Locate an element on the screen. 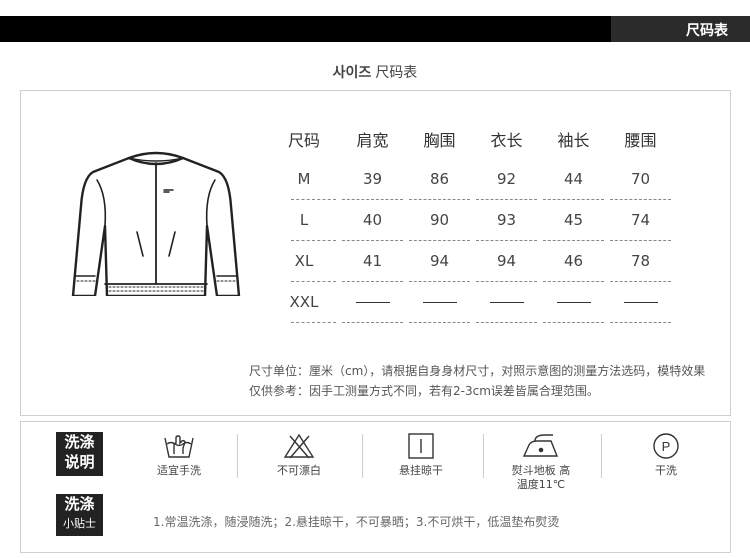 The width and height of the screenshot is (750, 558). page-title: 사이즈 尺码表 is located at coordinates (375, 72).